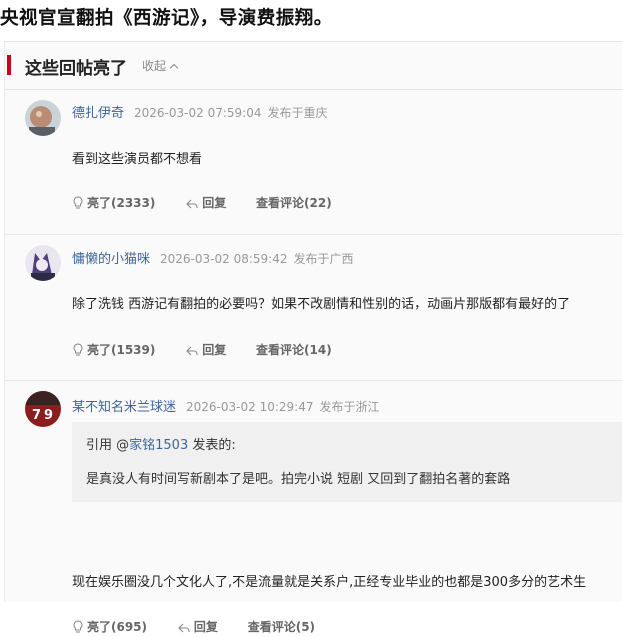  Describe the element at coordinates (43, 409) in the screenshot. I see `avatar: 79` at that location.